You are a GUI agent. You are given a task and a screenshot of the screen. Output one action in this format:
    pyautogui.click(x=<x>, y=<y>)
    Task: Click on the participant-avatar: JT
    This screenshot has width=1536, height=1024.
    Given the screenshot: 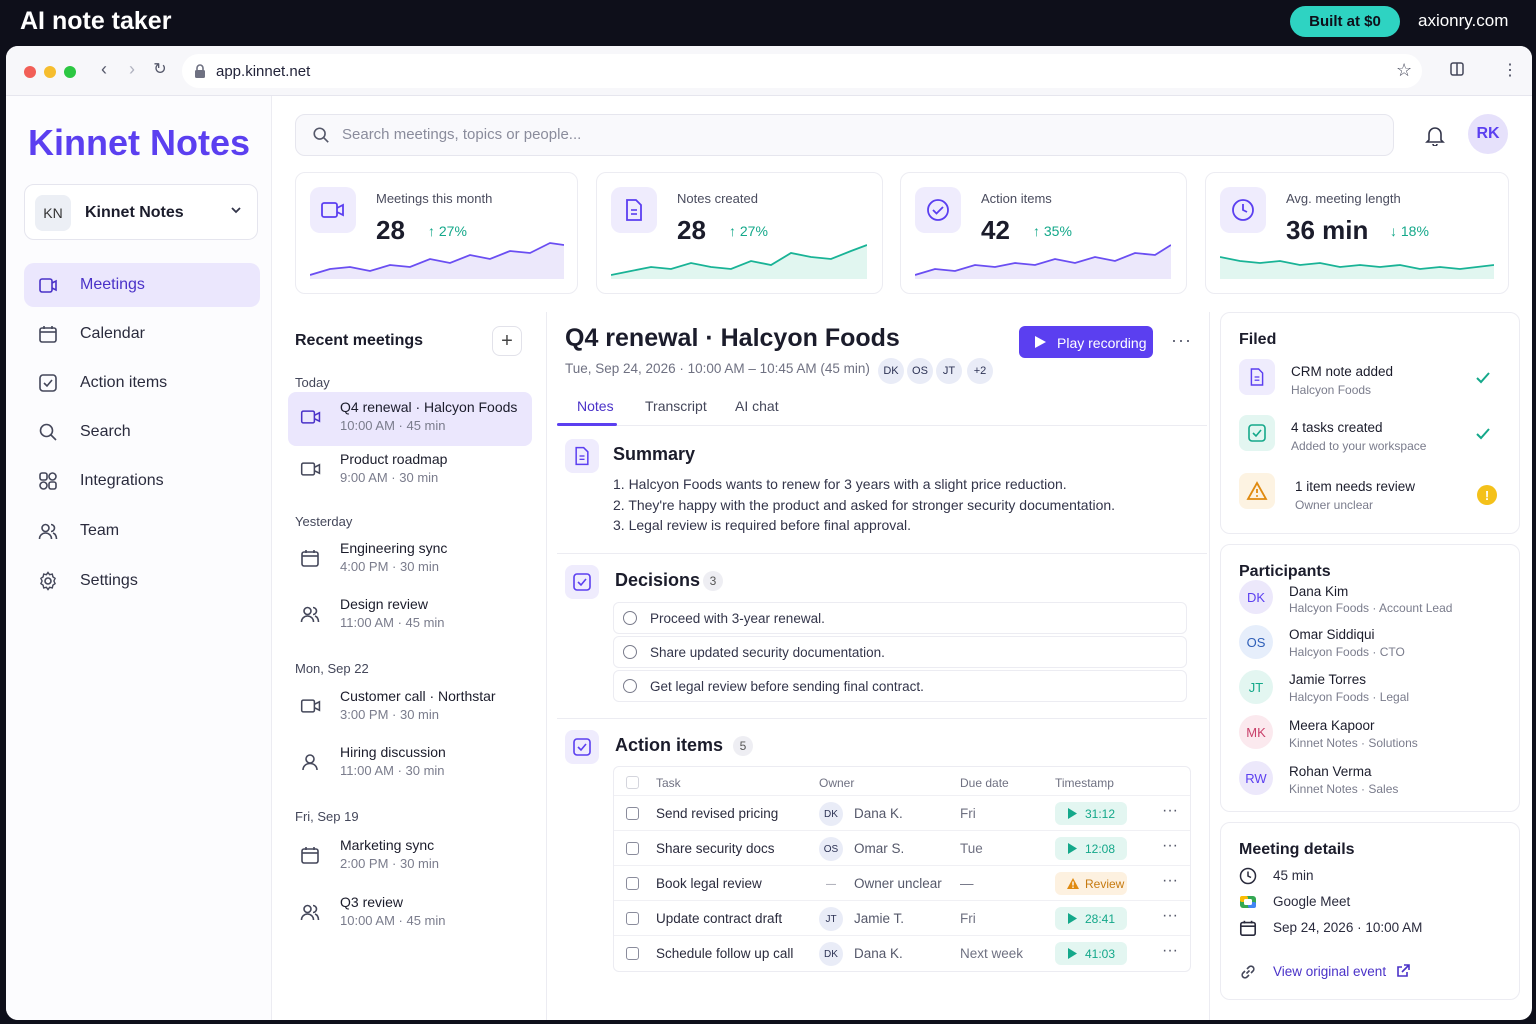 What is the action you would take?
    pyautogui.click(x=1256, y=687)
    